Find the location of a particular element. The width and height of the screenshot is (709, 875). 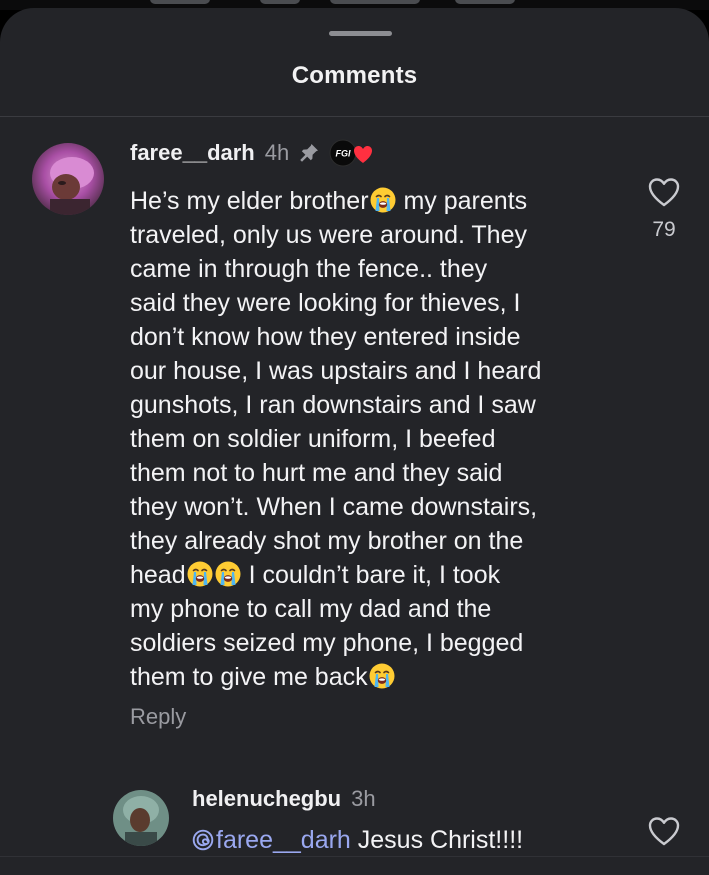

comment-line: my phone to call my dad and the is located at coordinates (380, 609).